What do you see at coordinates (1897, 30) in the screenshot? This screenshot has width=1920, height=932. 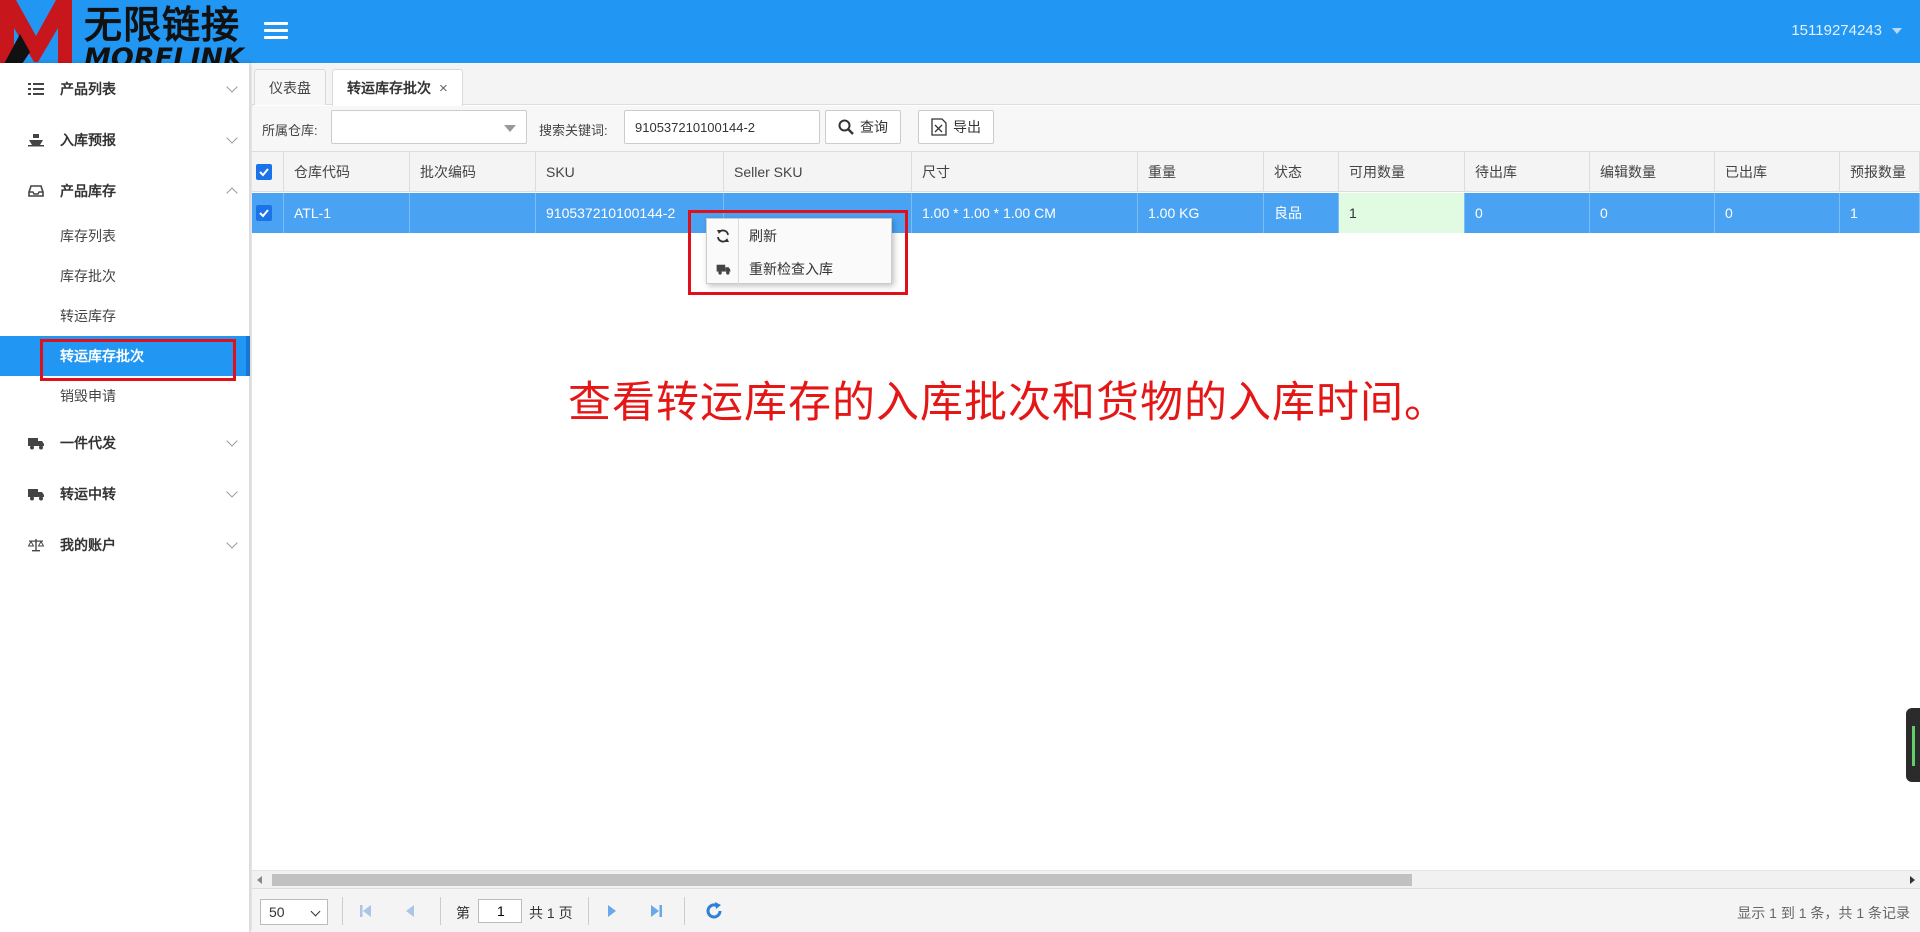 I see `caret-down-icon` at bounding box center [1897, 30].